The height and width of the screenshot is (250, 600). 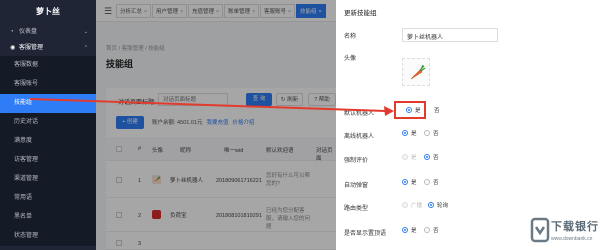 What do you see at coordinates (48, 160) in the screenshot?
I see `sidebar-subitem-visitors: 访客管理` at bounding box center [48, 160].